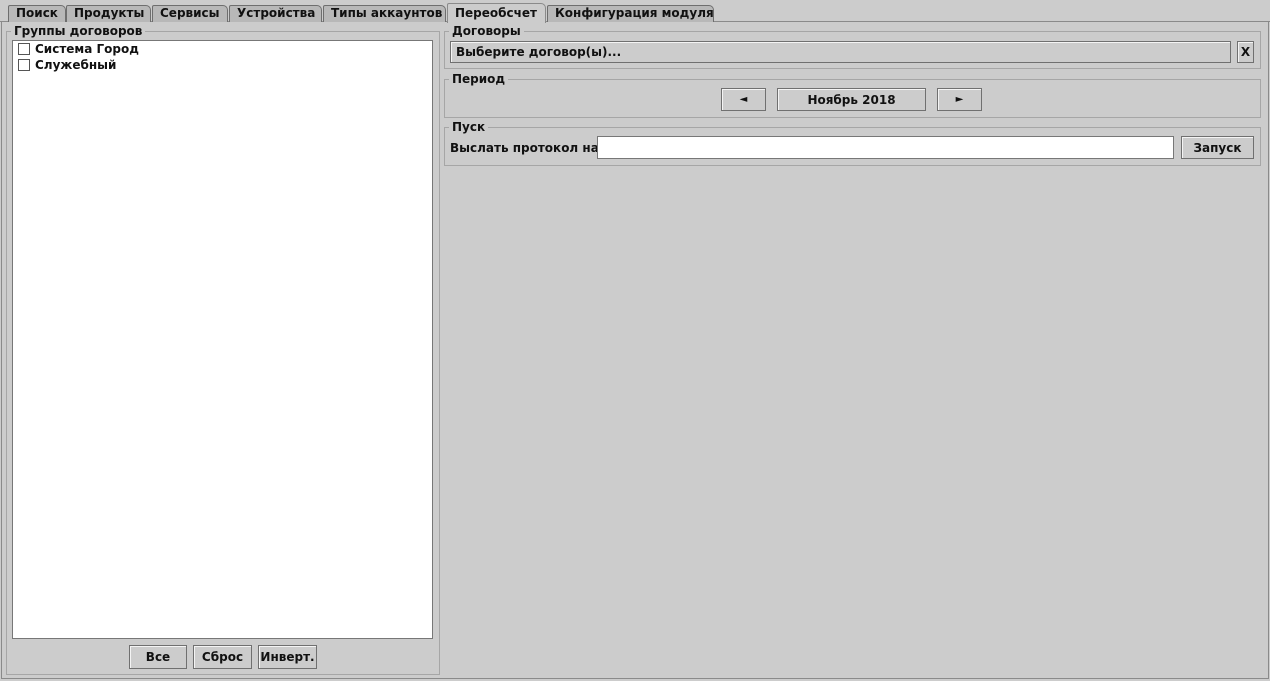 Image resolution: width=1270 pixels, height=681 pixels. What do you see at coordinates (275, 13) in the screenshot?
I see `tab-devices: Устройства` at bounding box center [275, 13].